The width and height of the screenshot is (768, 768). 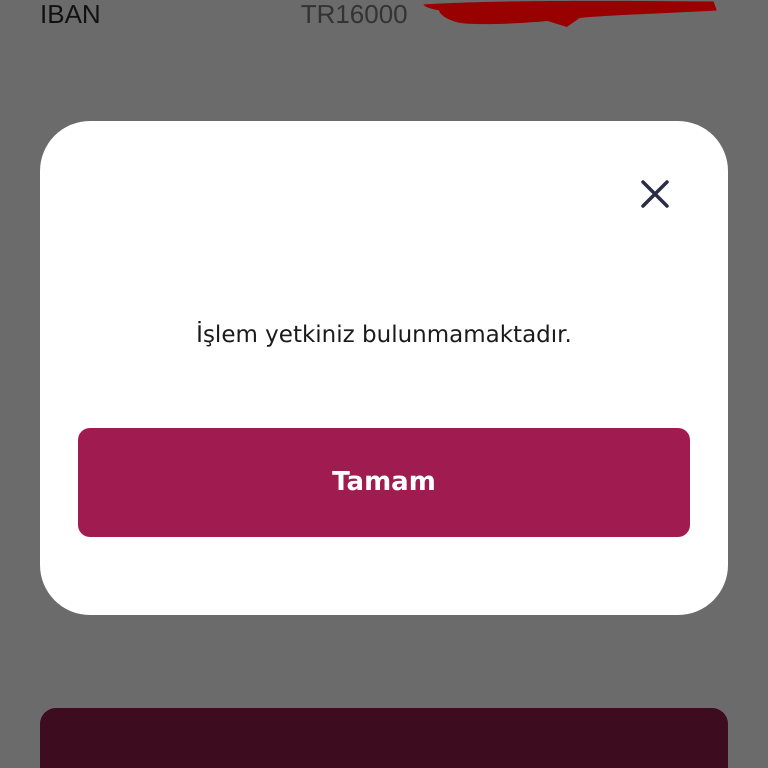 What do you see at coordinates (655, 193) in the screenshot?
I see `close-icon` at bounding box center [655, 193].